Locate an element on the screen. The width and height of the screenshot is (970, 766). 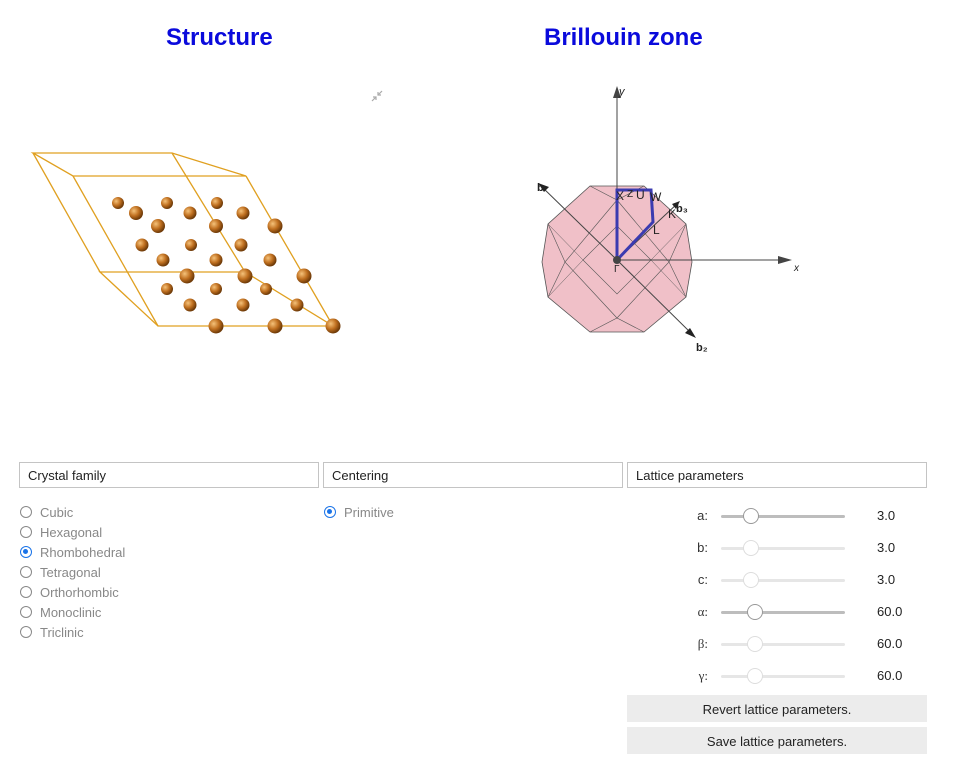
point-label-X: X is located at coordinates (620, 196).